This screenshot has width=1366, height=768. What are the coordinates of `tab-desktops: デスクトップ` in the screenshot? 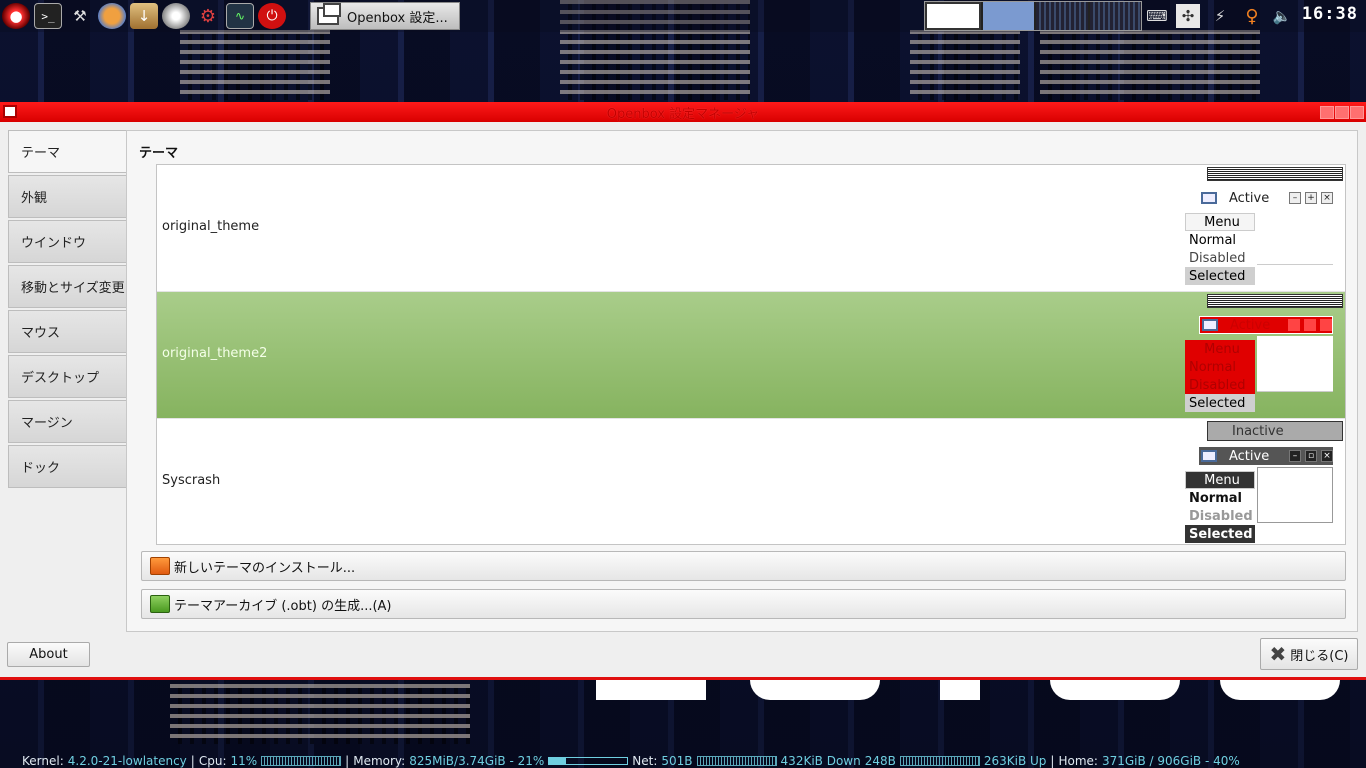 It's located at (67, 376).